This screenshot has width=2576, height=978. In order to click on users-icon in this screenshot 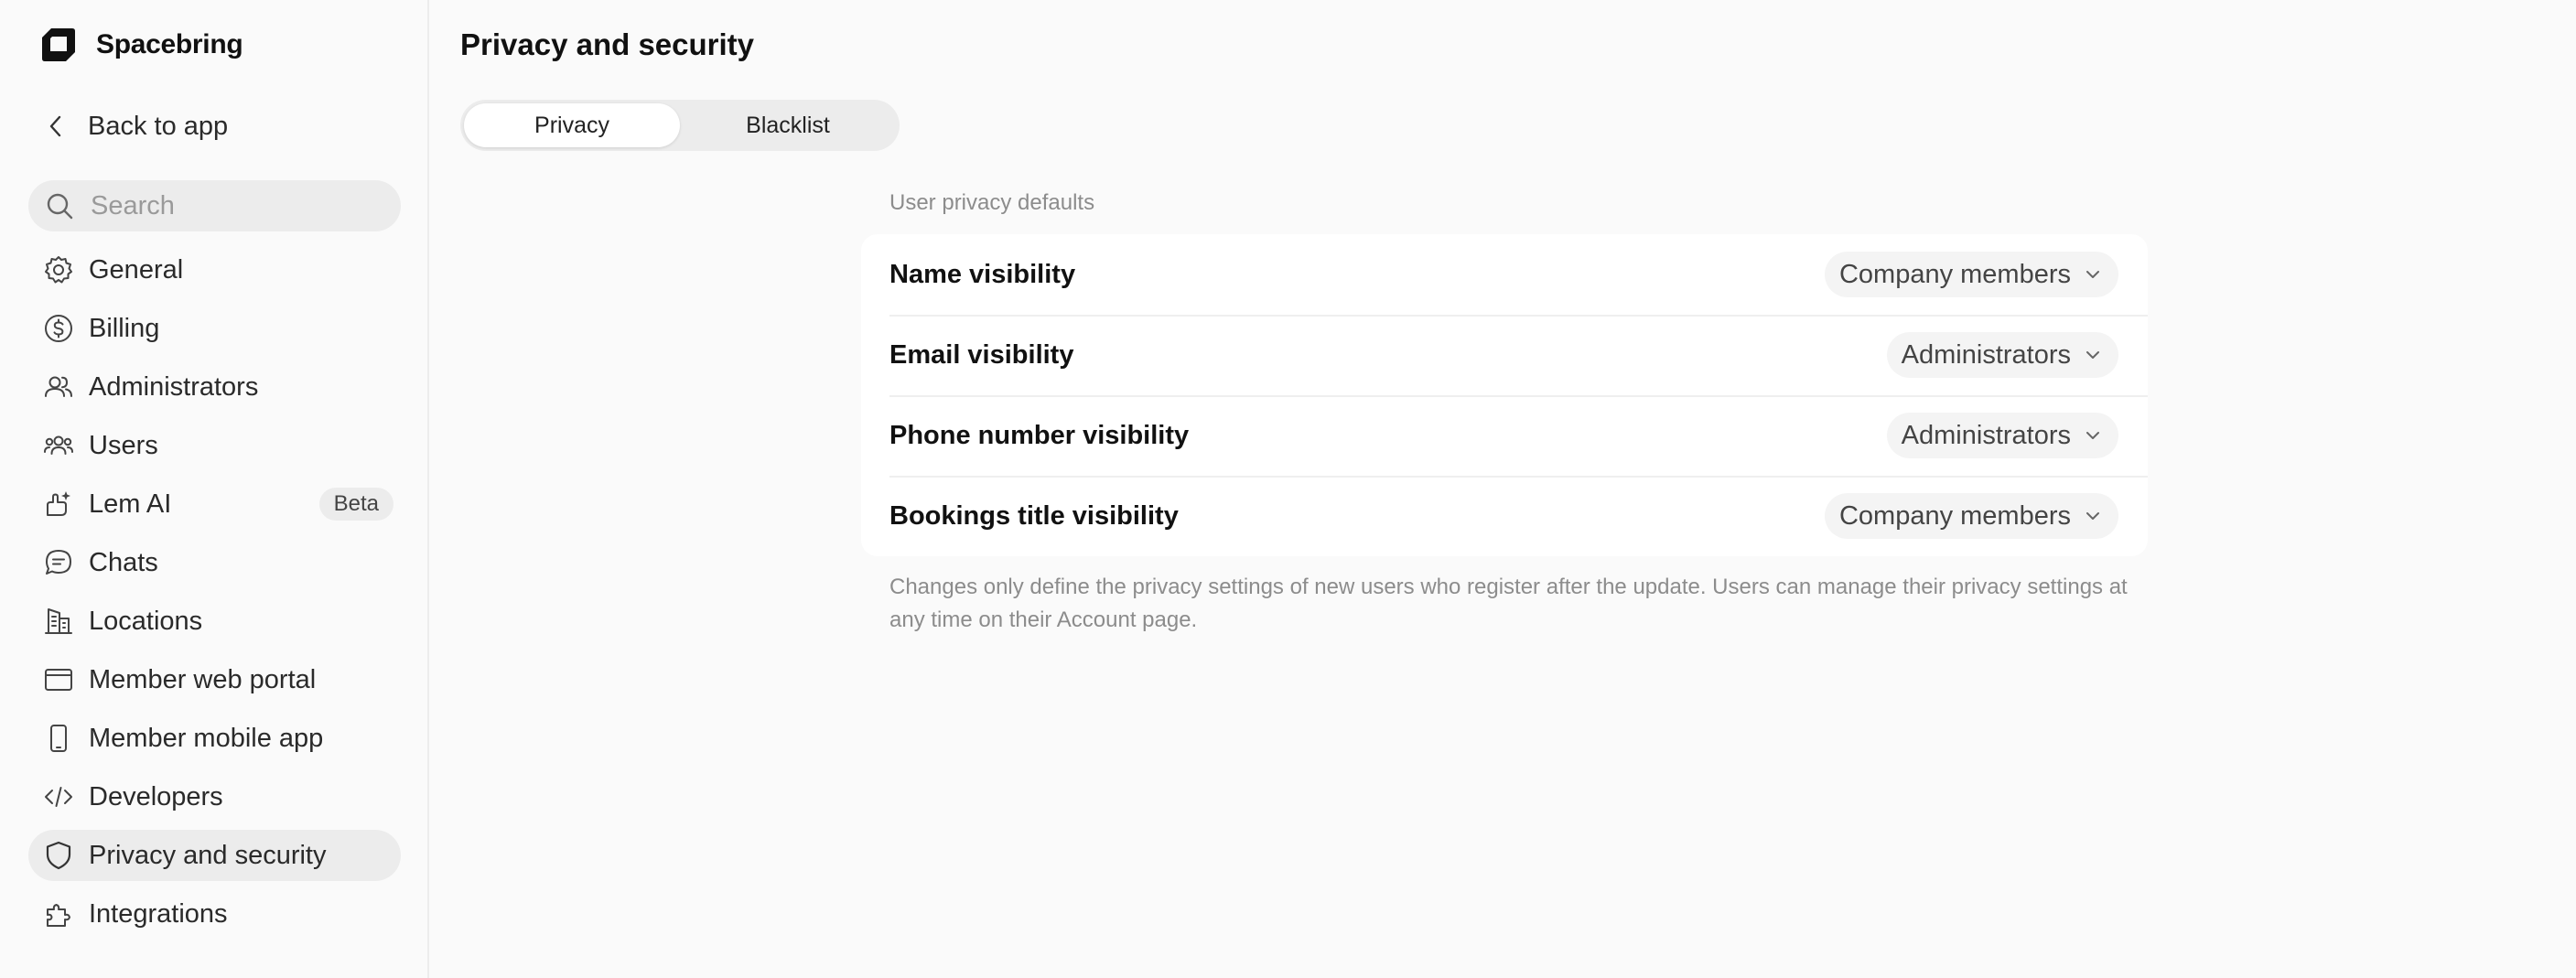, I will do `click(58, 387)`.